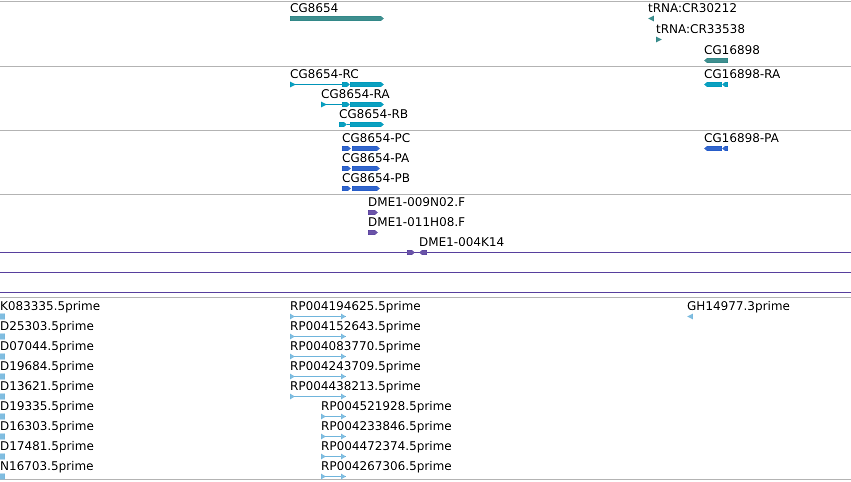 This screenshot has width=851, height=482. Describe the element at coordinates (355, 346) in the screenshot. I see `feature-label: RP004083770.5prime` at that location.